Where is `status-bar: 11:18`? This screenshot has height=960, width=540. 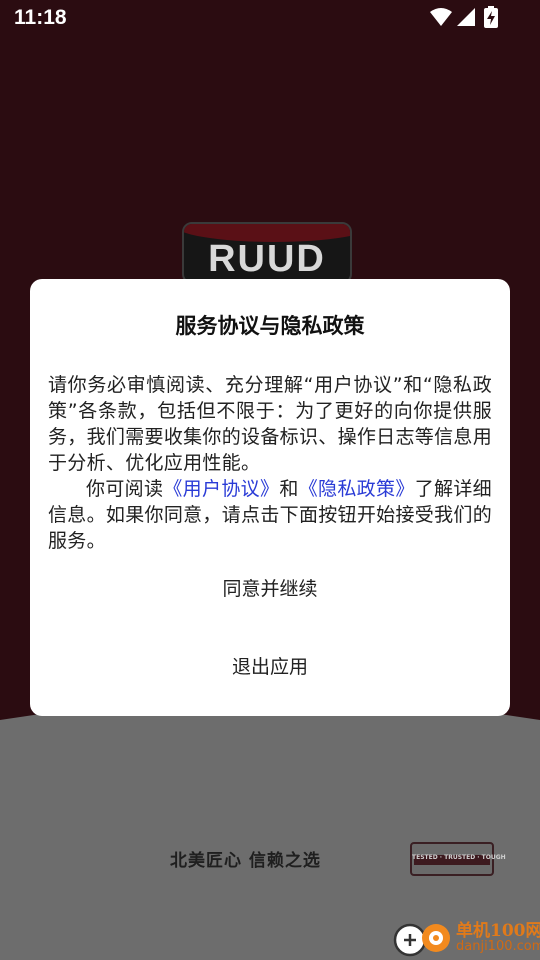 status-bar: 11:18 is located at coordinates (270, 18).